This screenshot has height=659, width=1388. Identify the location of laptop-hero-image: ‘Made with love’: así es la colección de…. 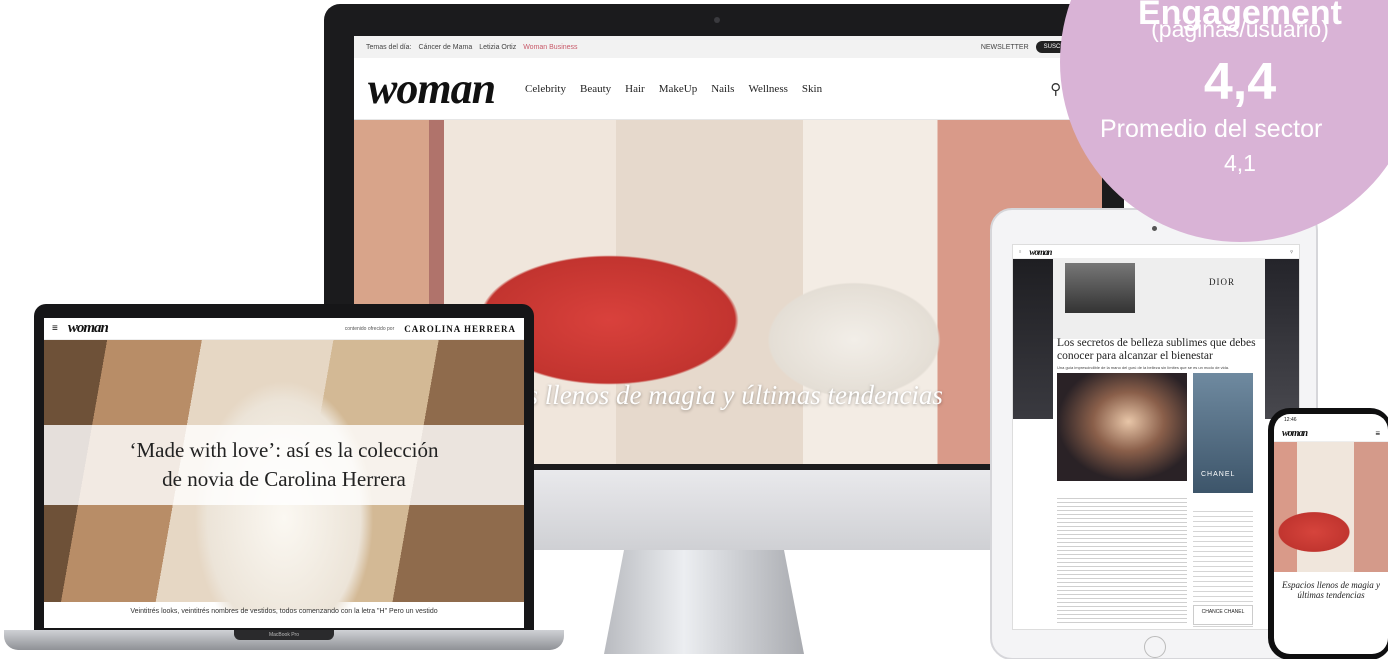
(284, 475).